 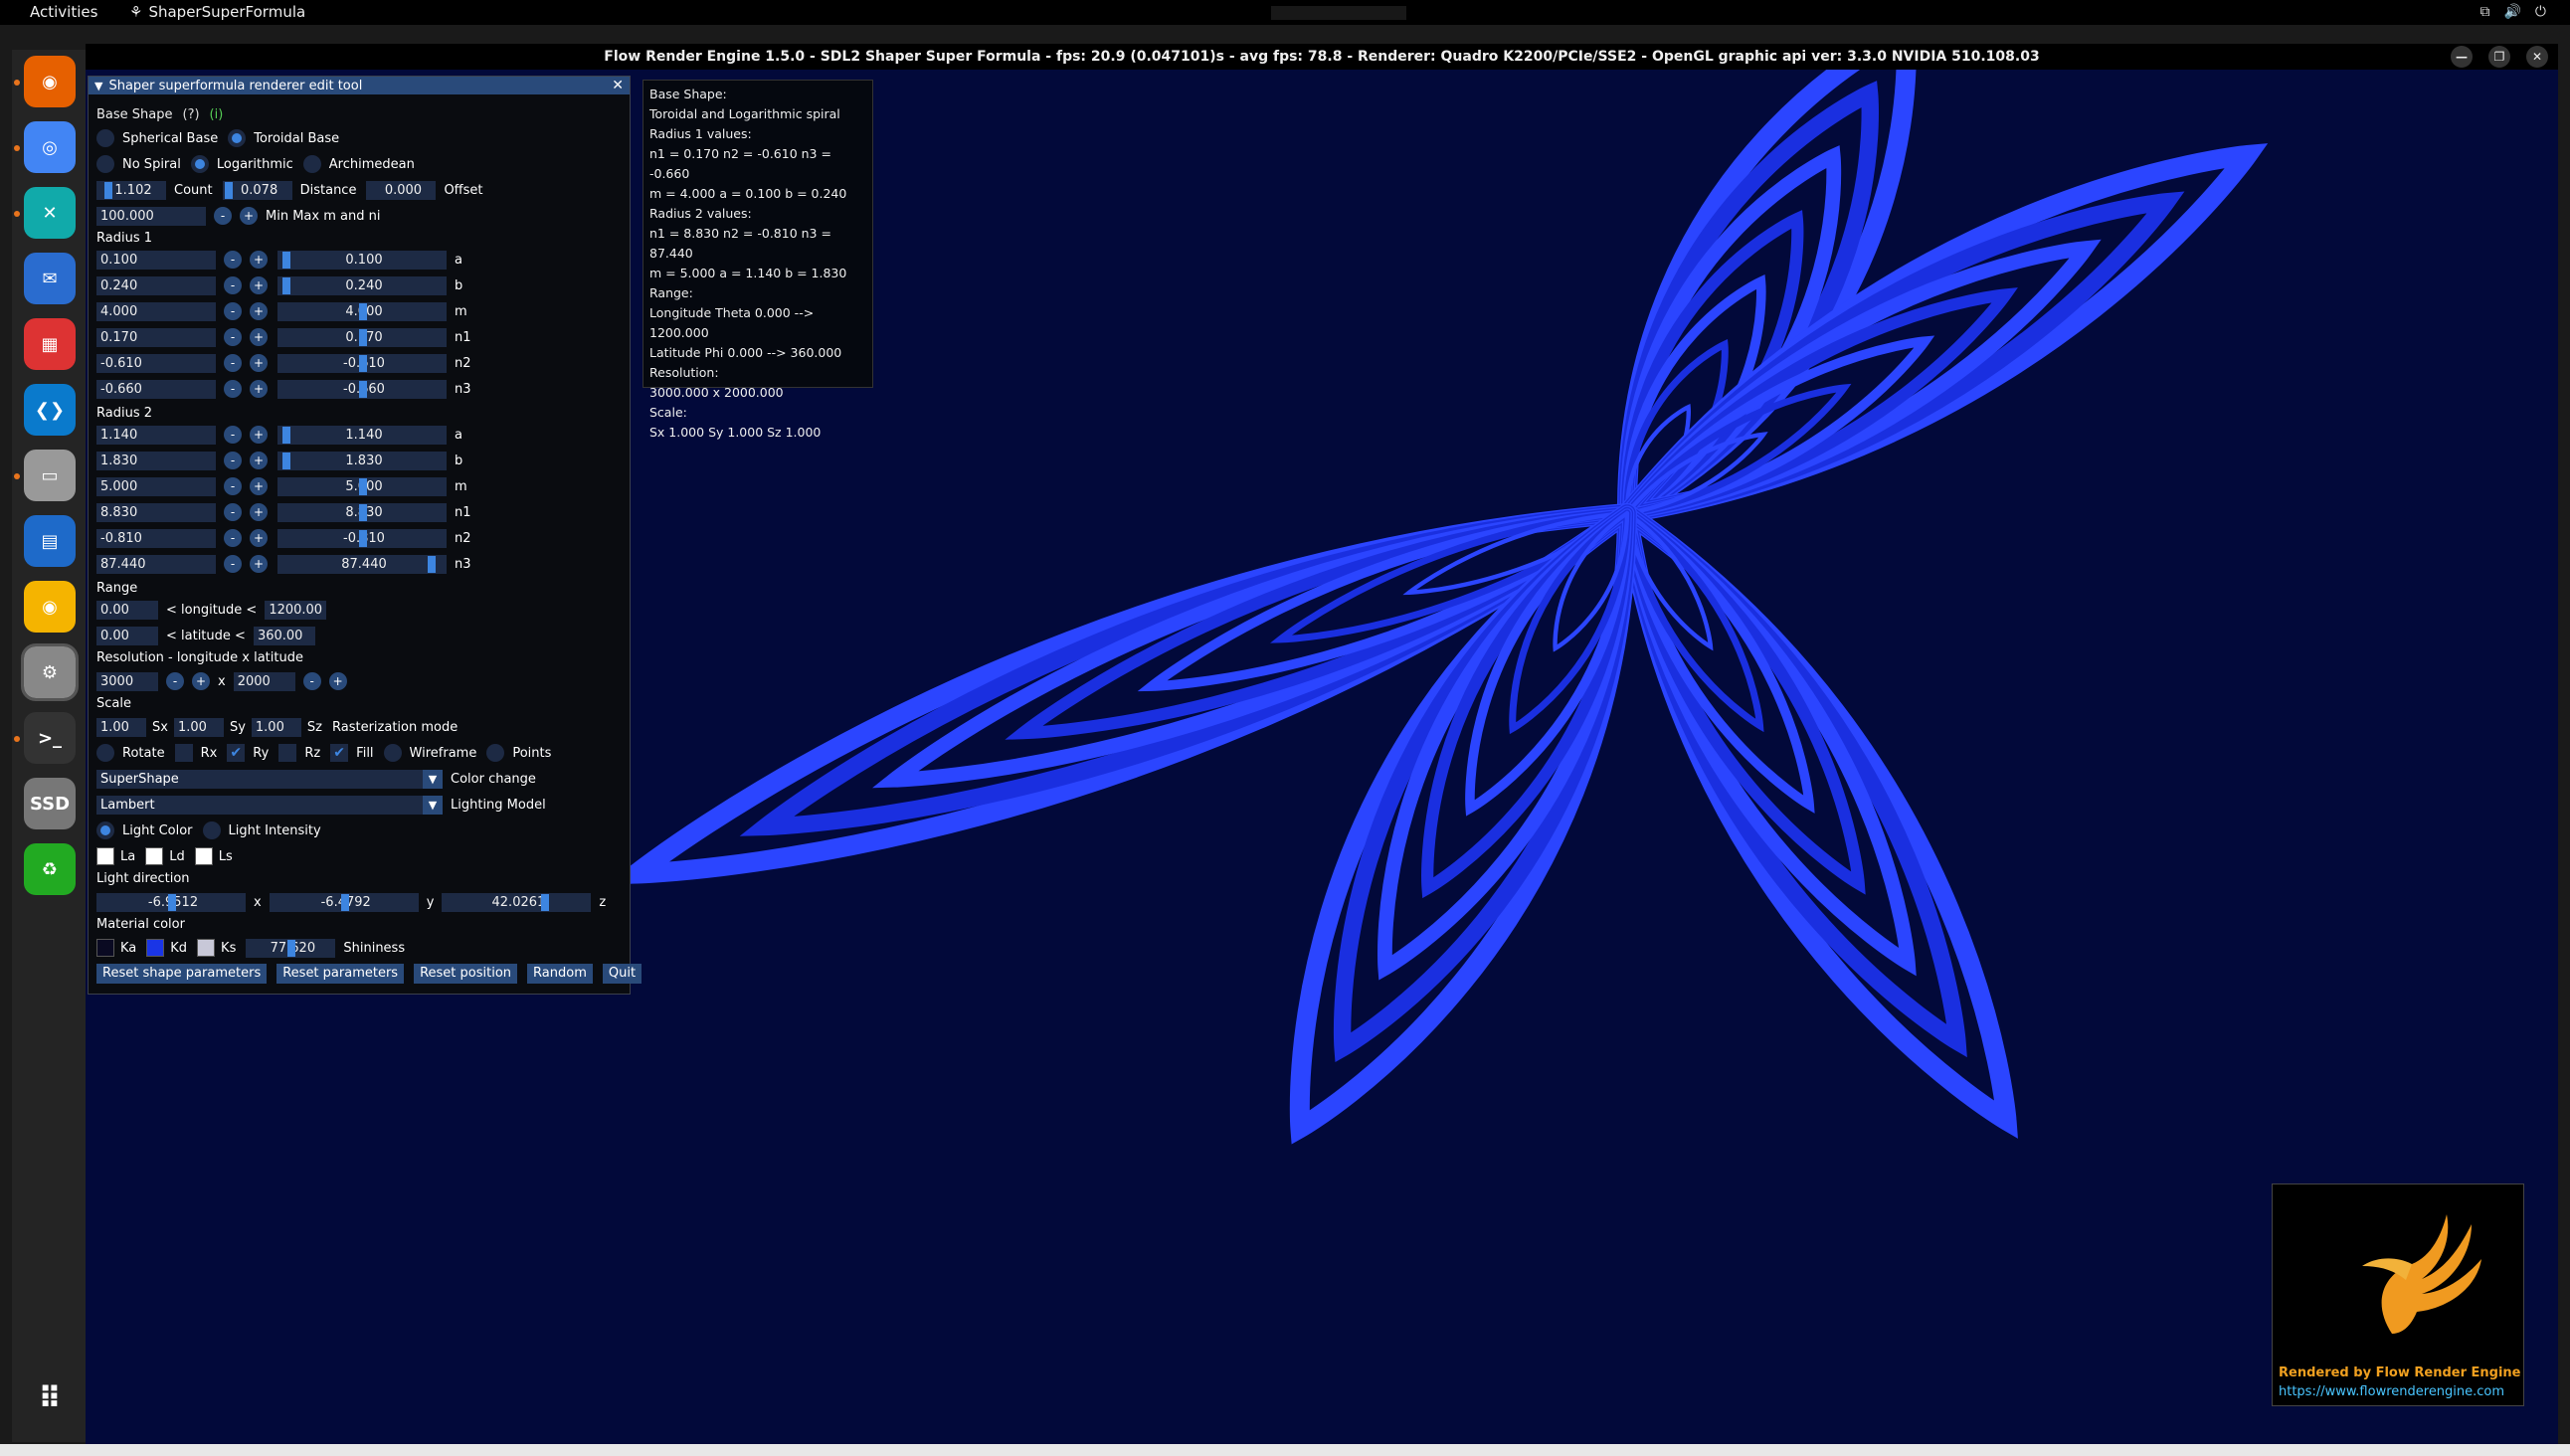 What do you see at coordinates (287, 753) in the screenshot?
I see `rz-checkbox` at bounding box center [287, 753].